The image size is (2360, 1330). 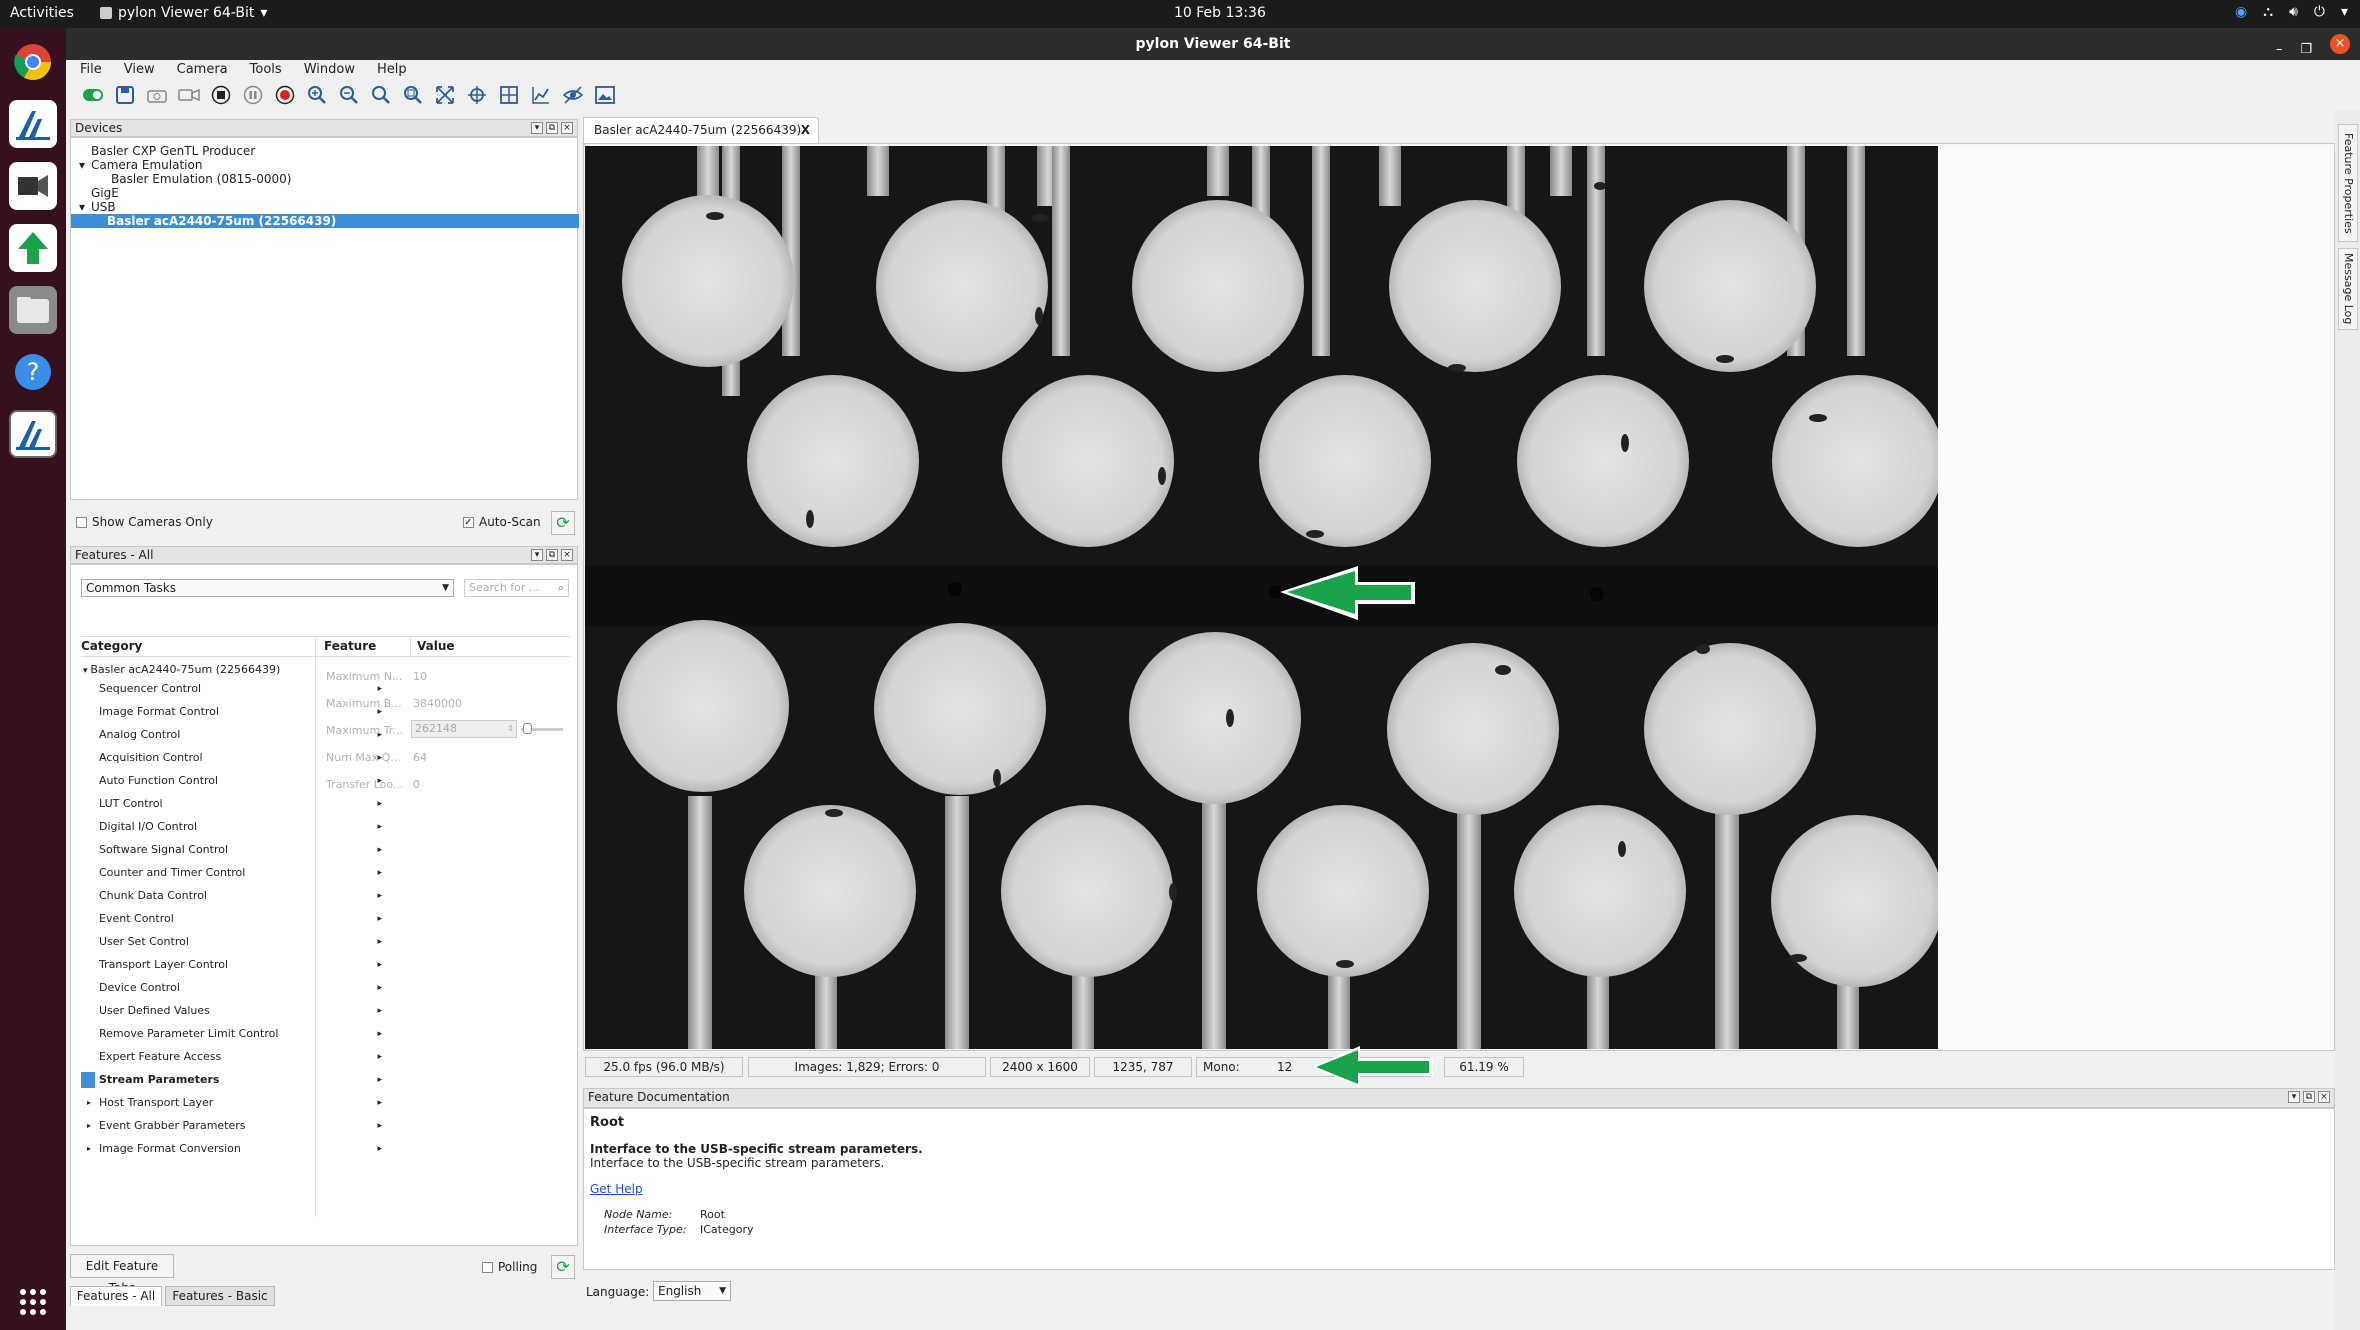 I want to click on grid-icon, so click(x=509, y=95).